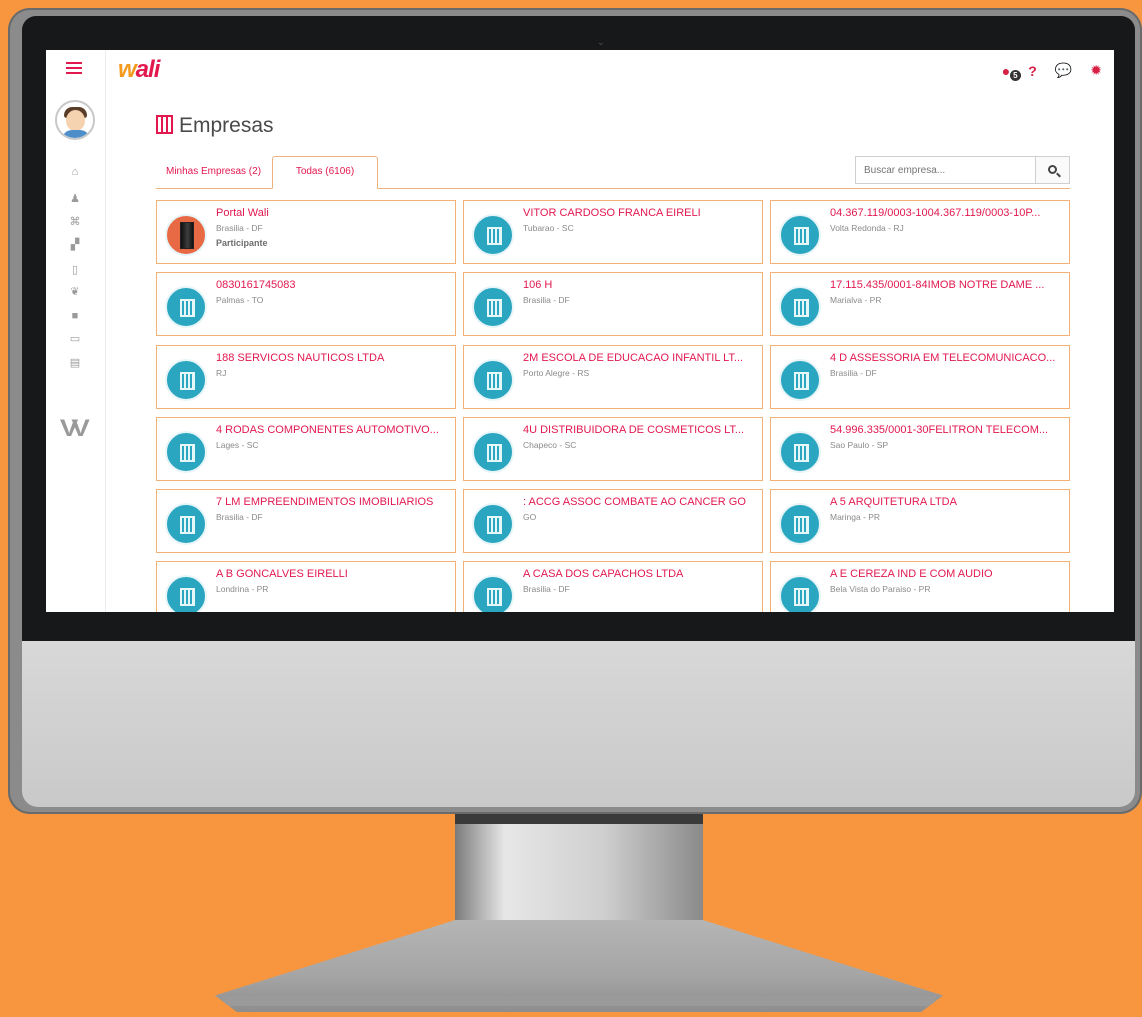  Describe the element at coordinates (242, 243) in the screenshot. I see `company-tag: Participante` at that location.